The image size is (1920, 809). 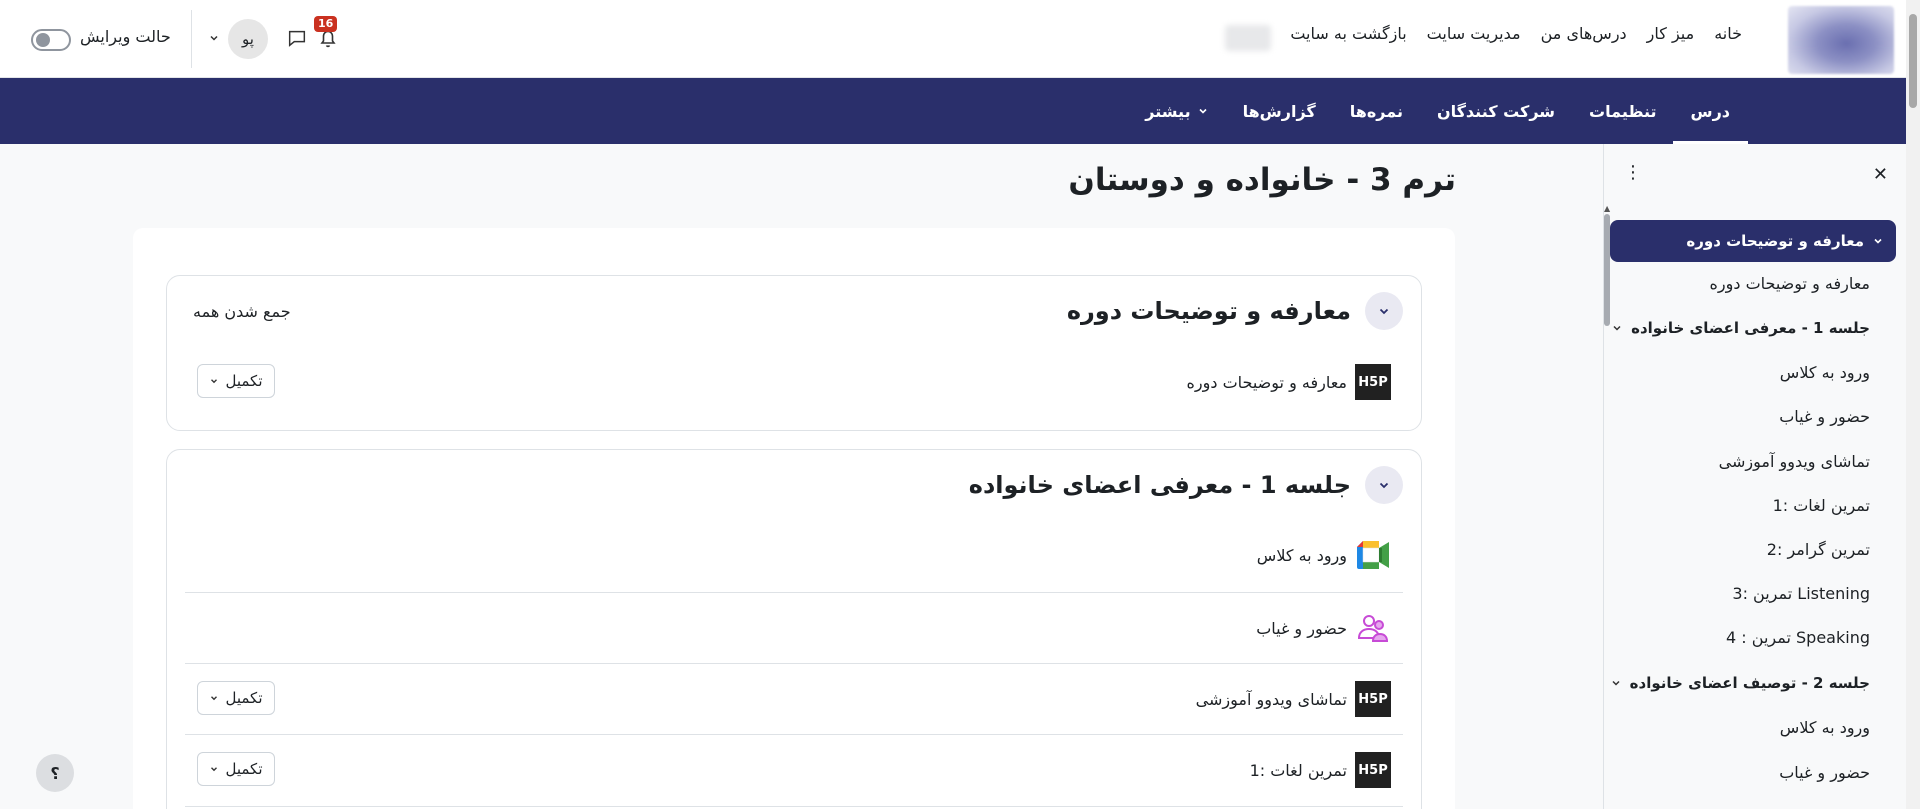 What do you see at coordinates (1496, 111) in the screenshot?
I see `tab-participants: شرکت کنندگان` at bounding box center [1496, 111].